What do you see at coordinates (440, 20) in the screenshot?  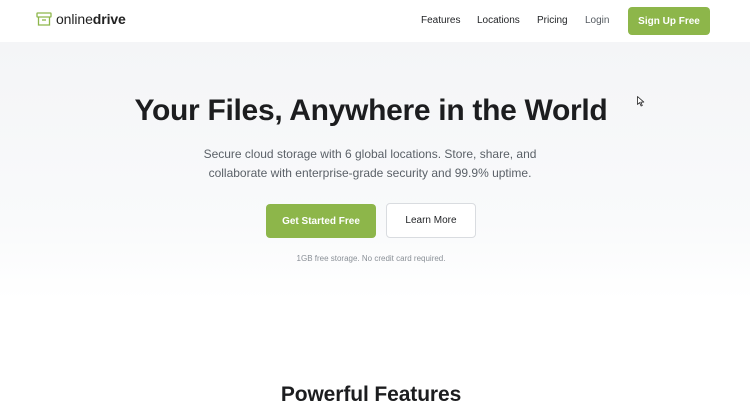 I see `nav-link-features: Features` at bounding box center [440, 20].